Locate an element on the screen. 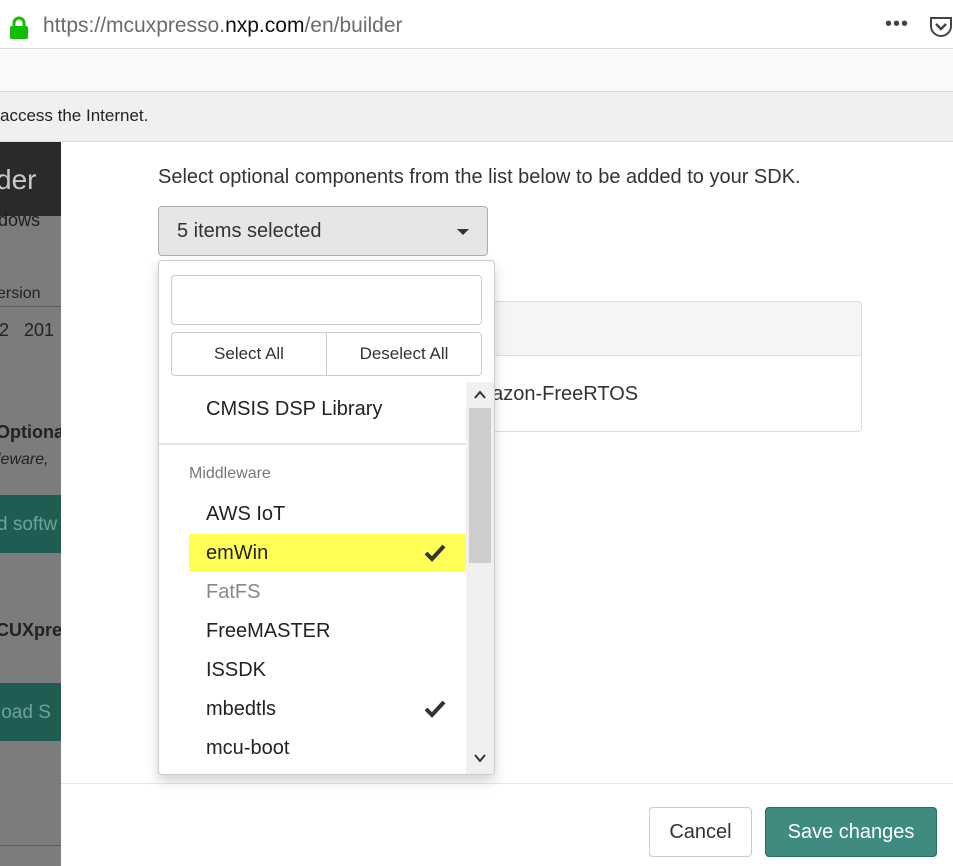  group-divider is located at coordinates (312, 444).